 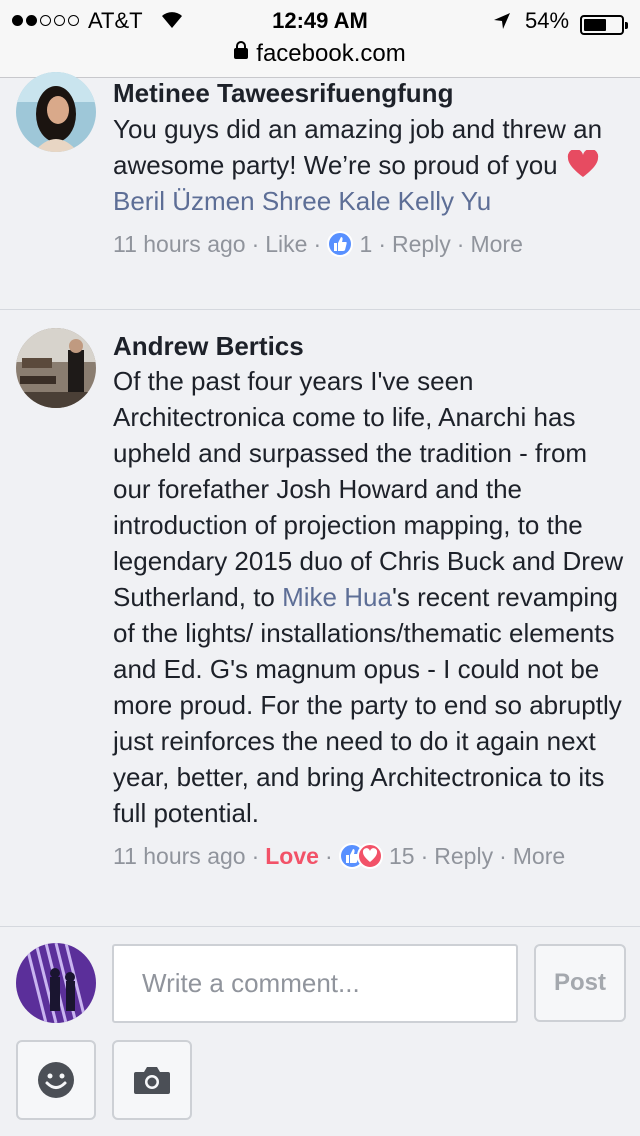 I want to click on heart-emoji-icon, so click(x=582, y=163).